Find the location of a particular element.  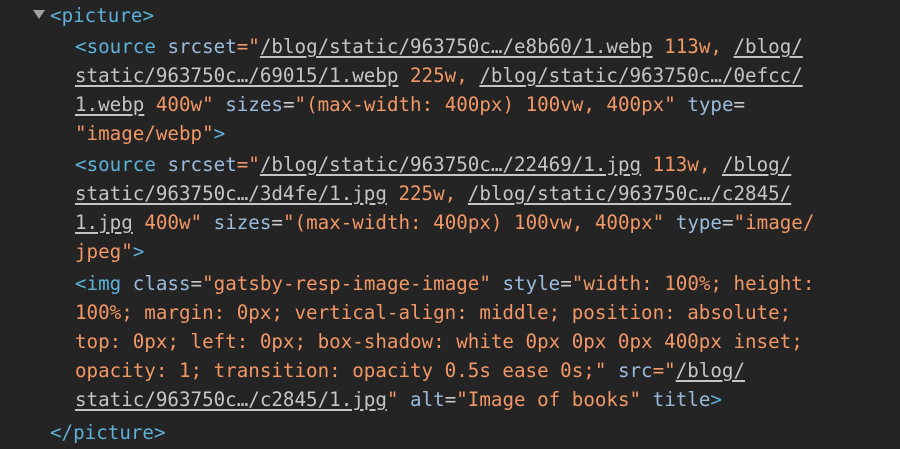

dom-node-source-jpeg-cont: jpeg"> is located at coordinates (110, 251).